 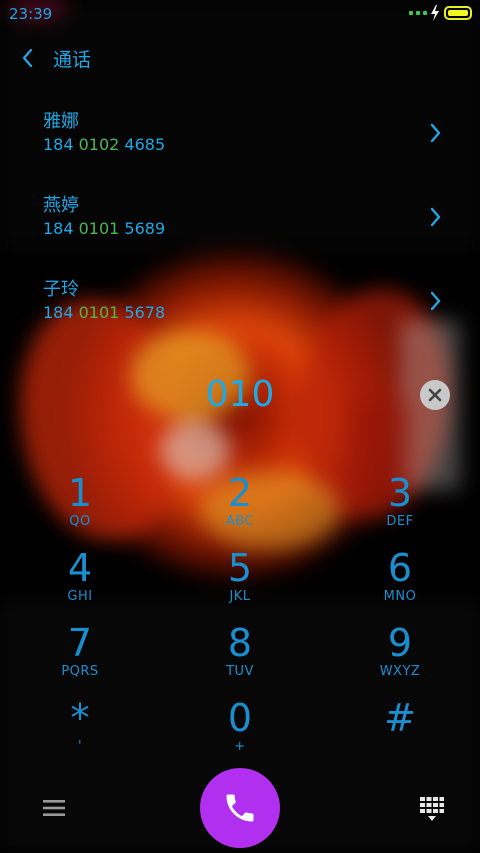 I want to click on key-7: 7 PQRS, so click(x=80, y=659).